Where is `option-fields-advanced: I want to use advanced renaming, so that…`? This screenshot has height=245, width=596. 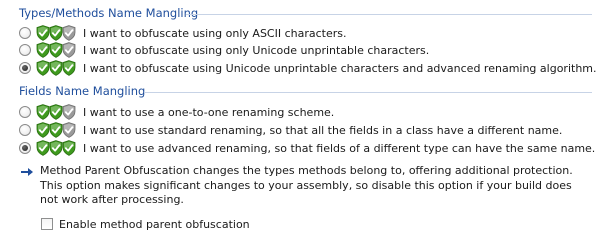
option-fields-advanced: I want to use advanced renaming, so that… is located at coordinates (307, 148).